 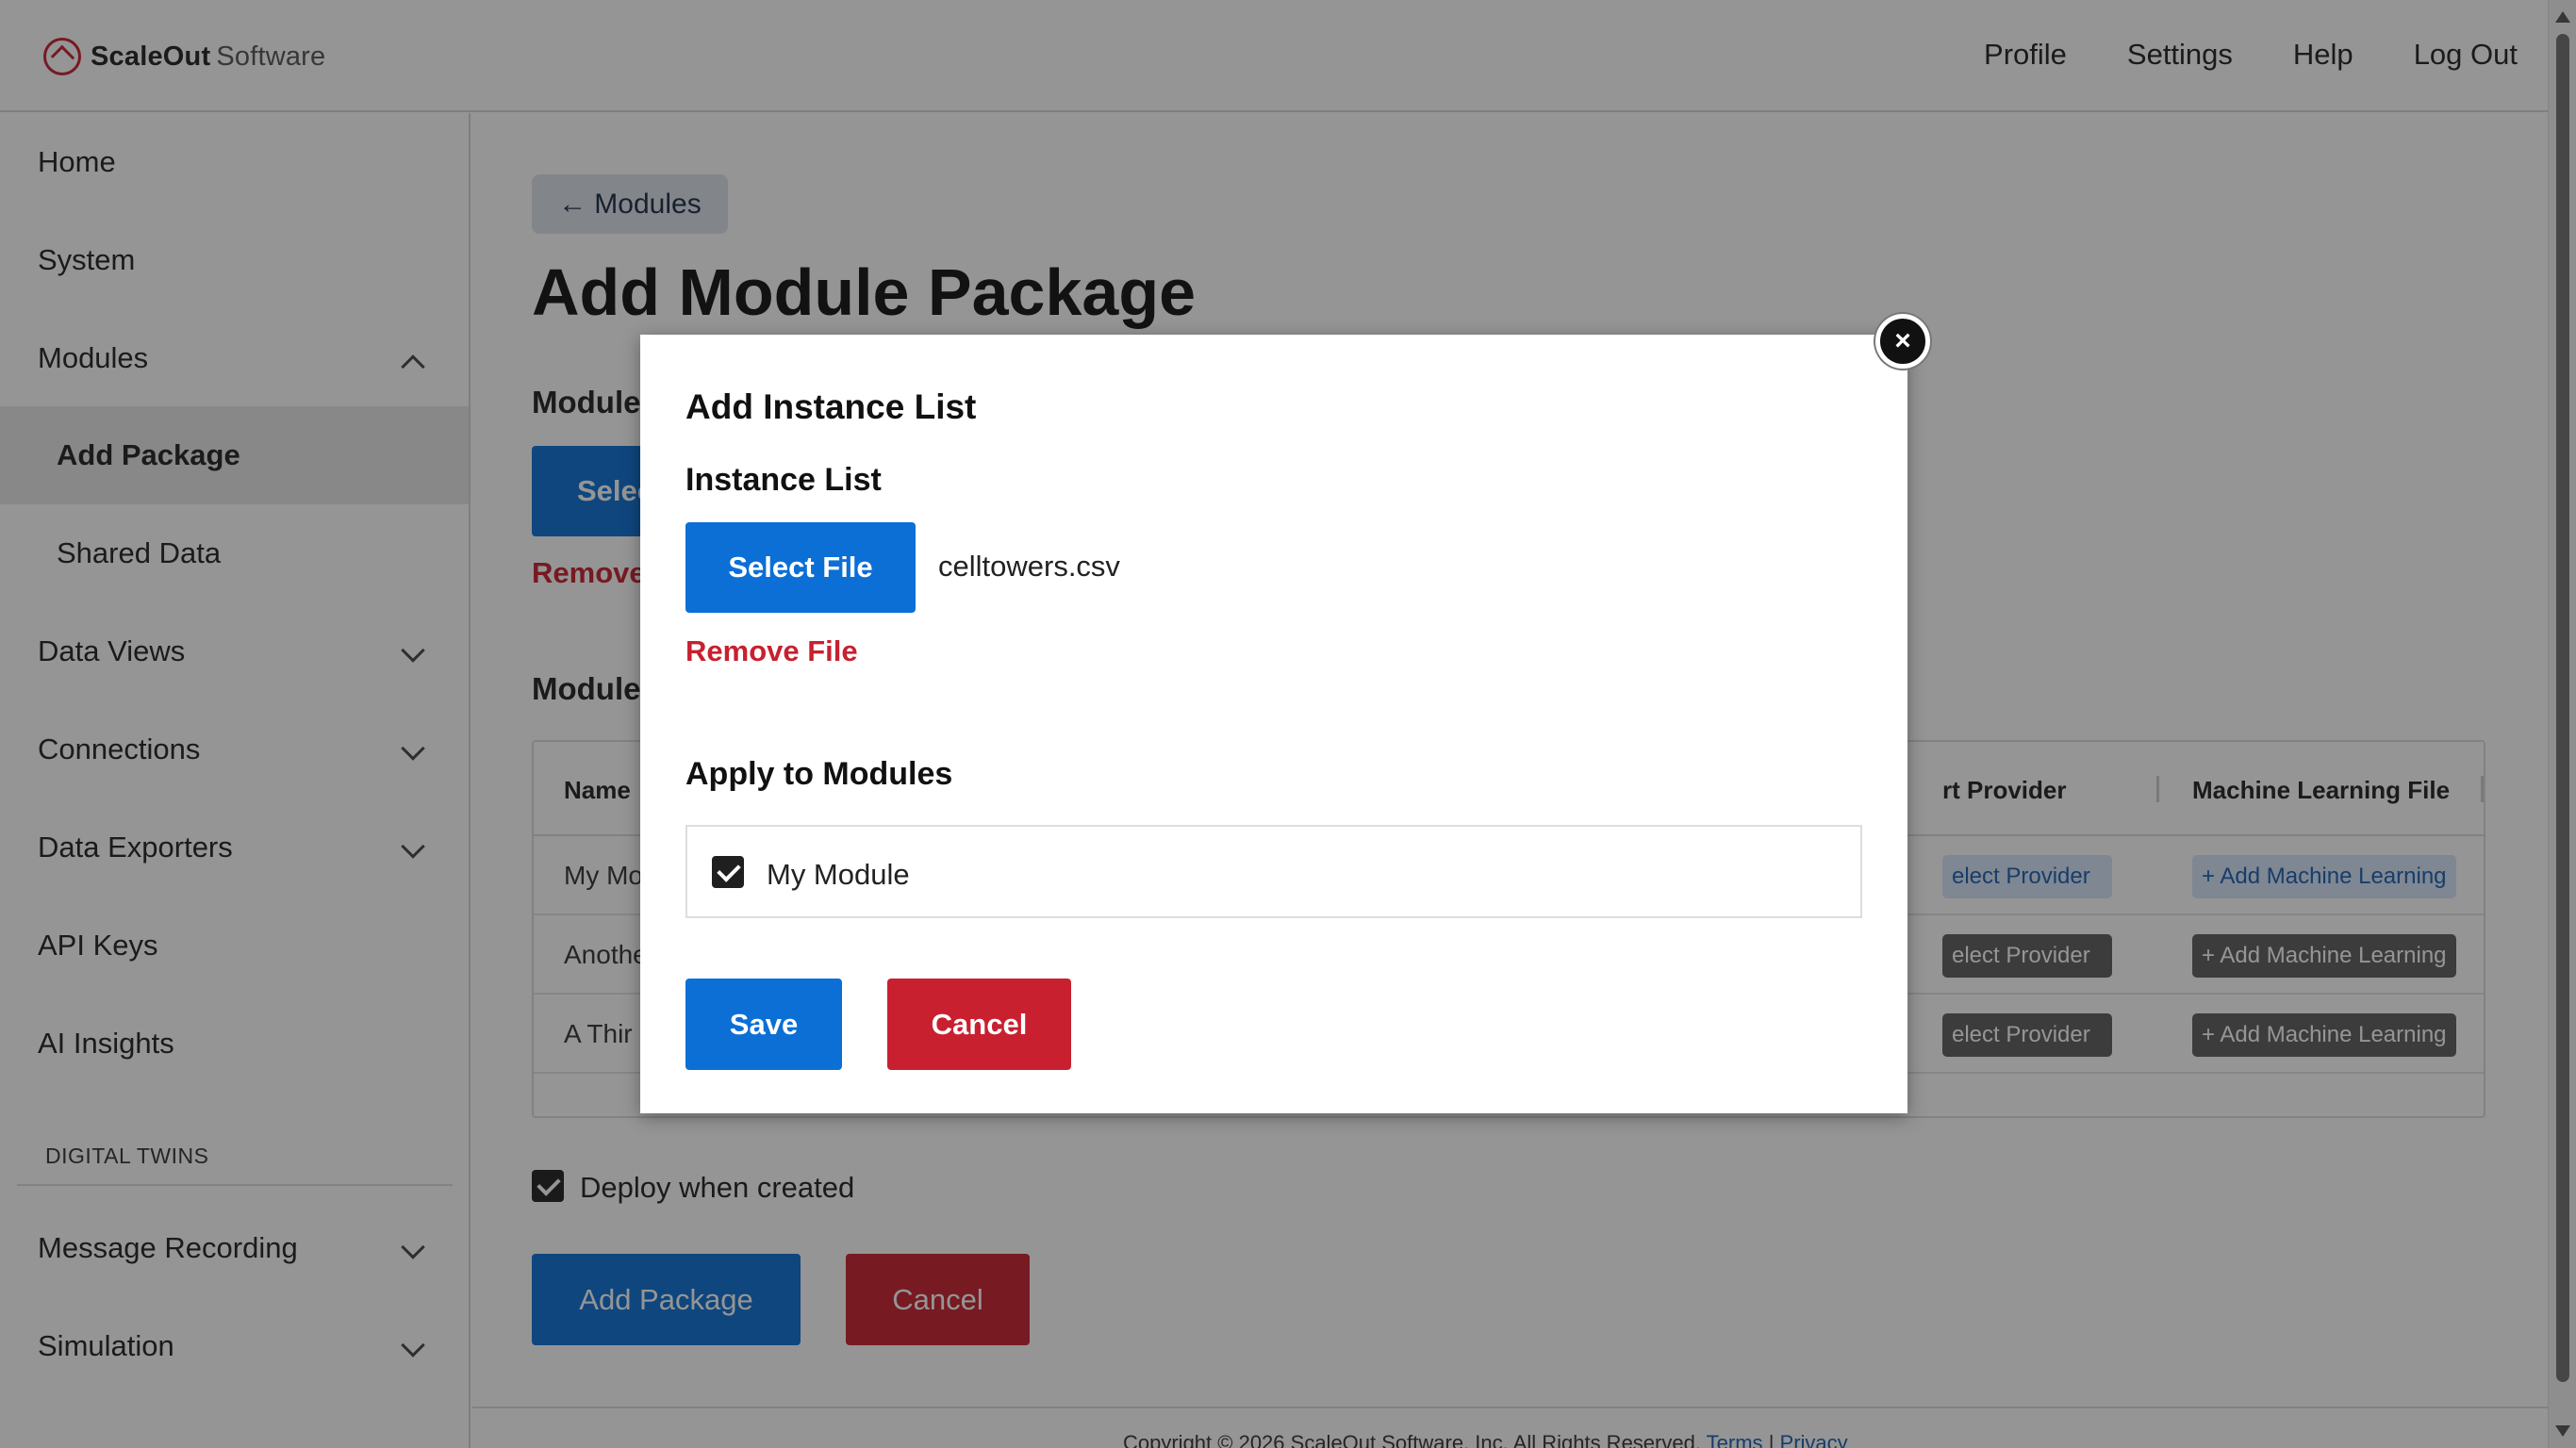 I want to click on instance-list-label: Instance List, so click(x=783, y=480).